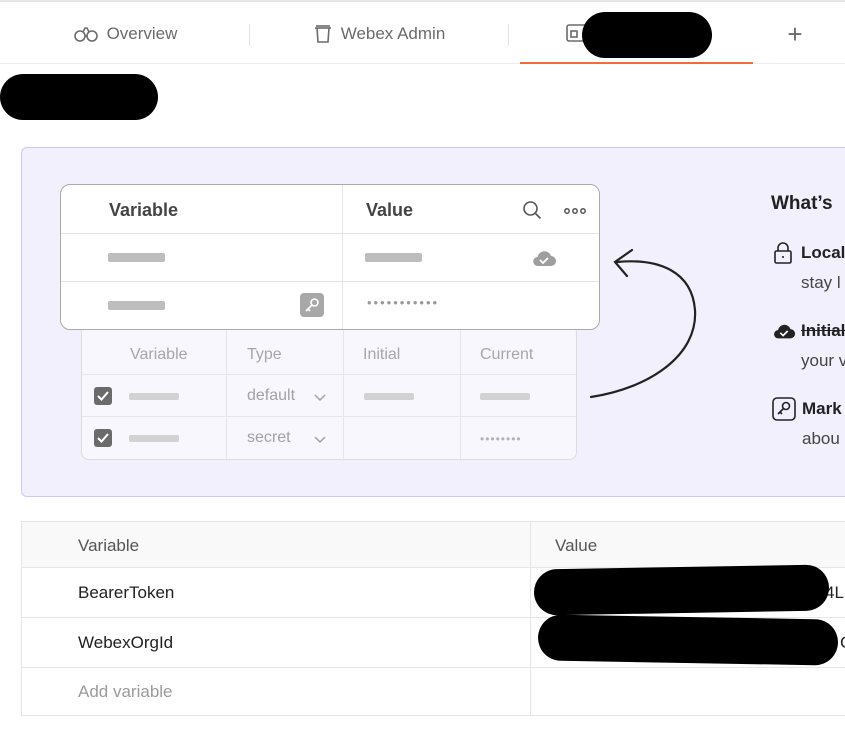 Image resolution: width=845 pixels, height=751 pixels. I want to click on tab-webex-admin: Webex Admin, so click(379, 34).